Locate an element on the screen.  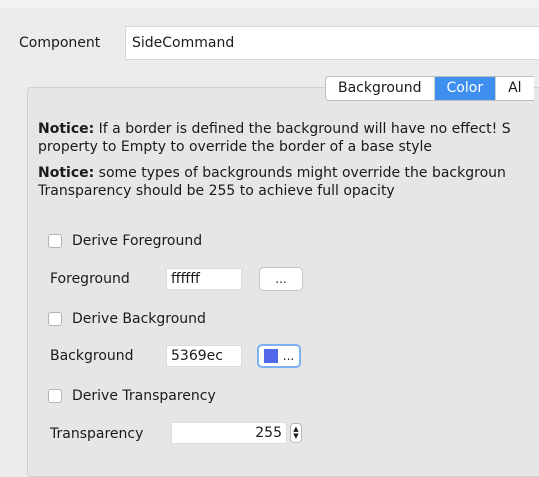
tab-color: Color is located at coordinates (464, 88).